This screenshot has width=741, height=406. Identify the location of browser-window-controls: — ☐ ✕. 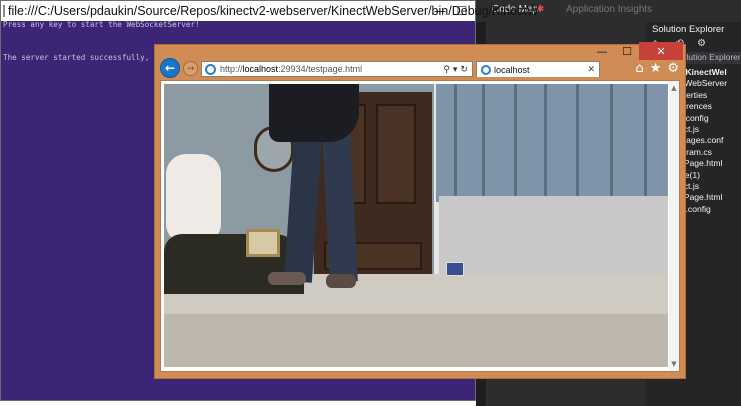
(636, 51).